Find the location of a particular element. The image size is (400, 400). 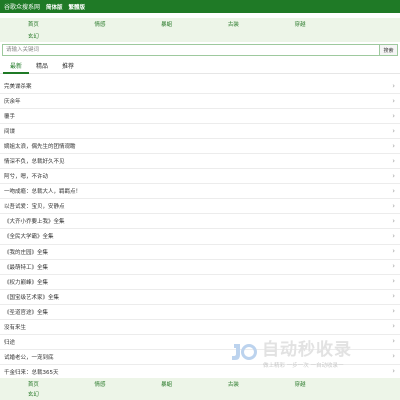

site-name: 谷歌众搜系网 is located at coordinates (22, 6).